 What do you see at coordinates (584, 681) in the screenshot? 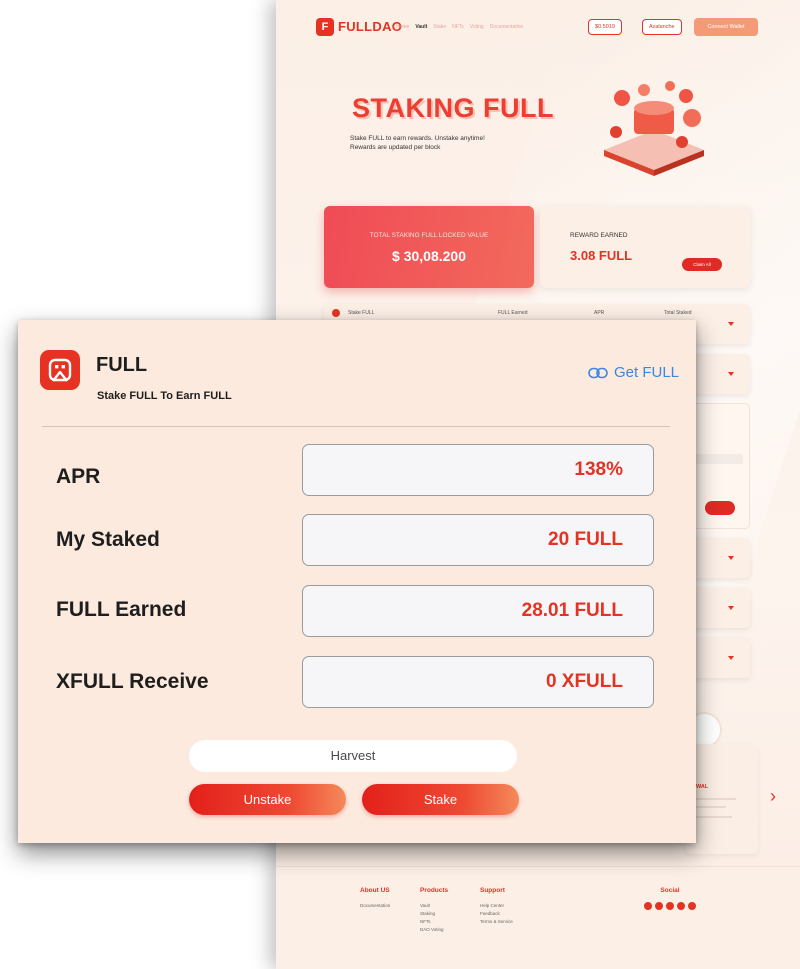
I see `xfull-receive-value: 0 XFULL` at bounding box center [584, 681].